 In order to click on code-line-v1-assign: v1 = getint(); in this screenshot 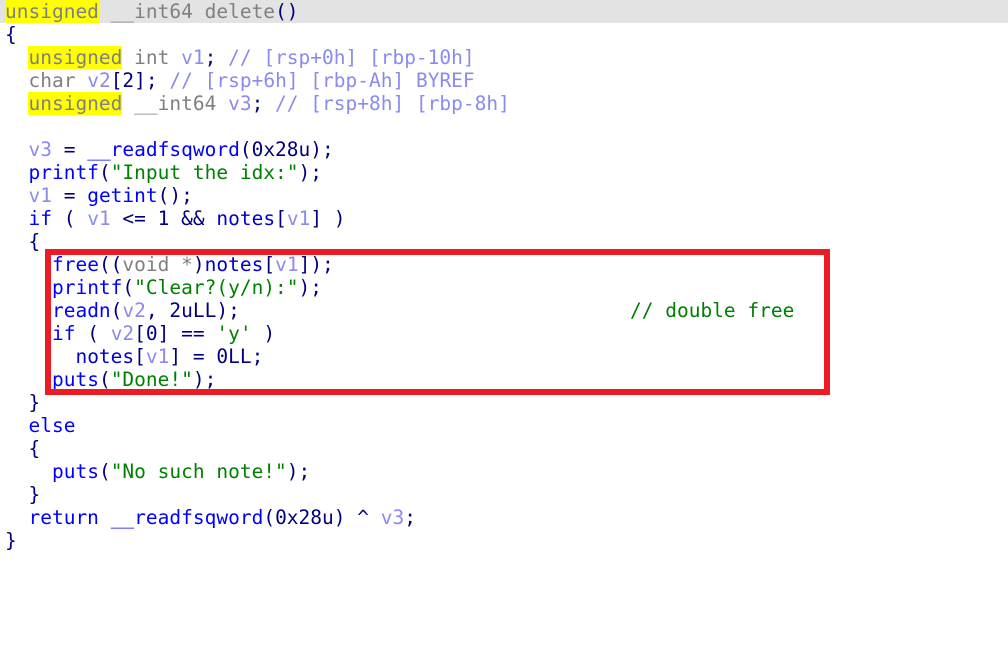, I will do `click(504, 195)`.